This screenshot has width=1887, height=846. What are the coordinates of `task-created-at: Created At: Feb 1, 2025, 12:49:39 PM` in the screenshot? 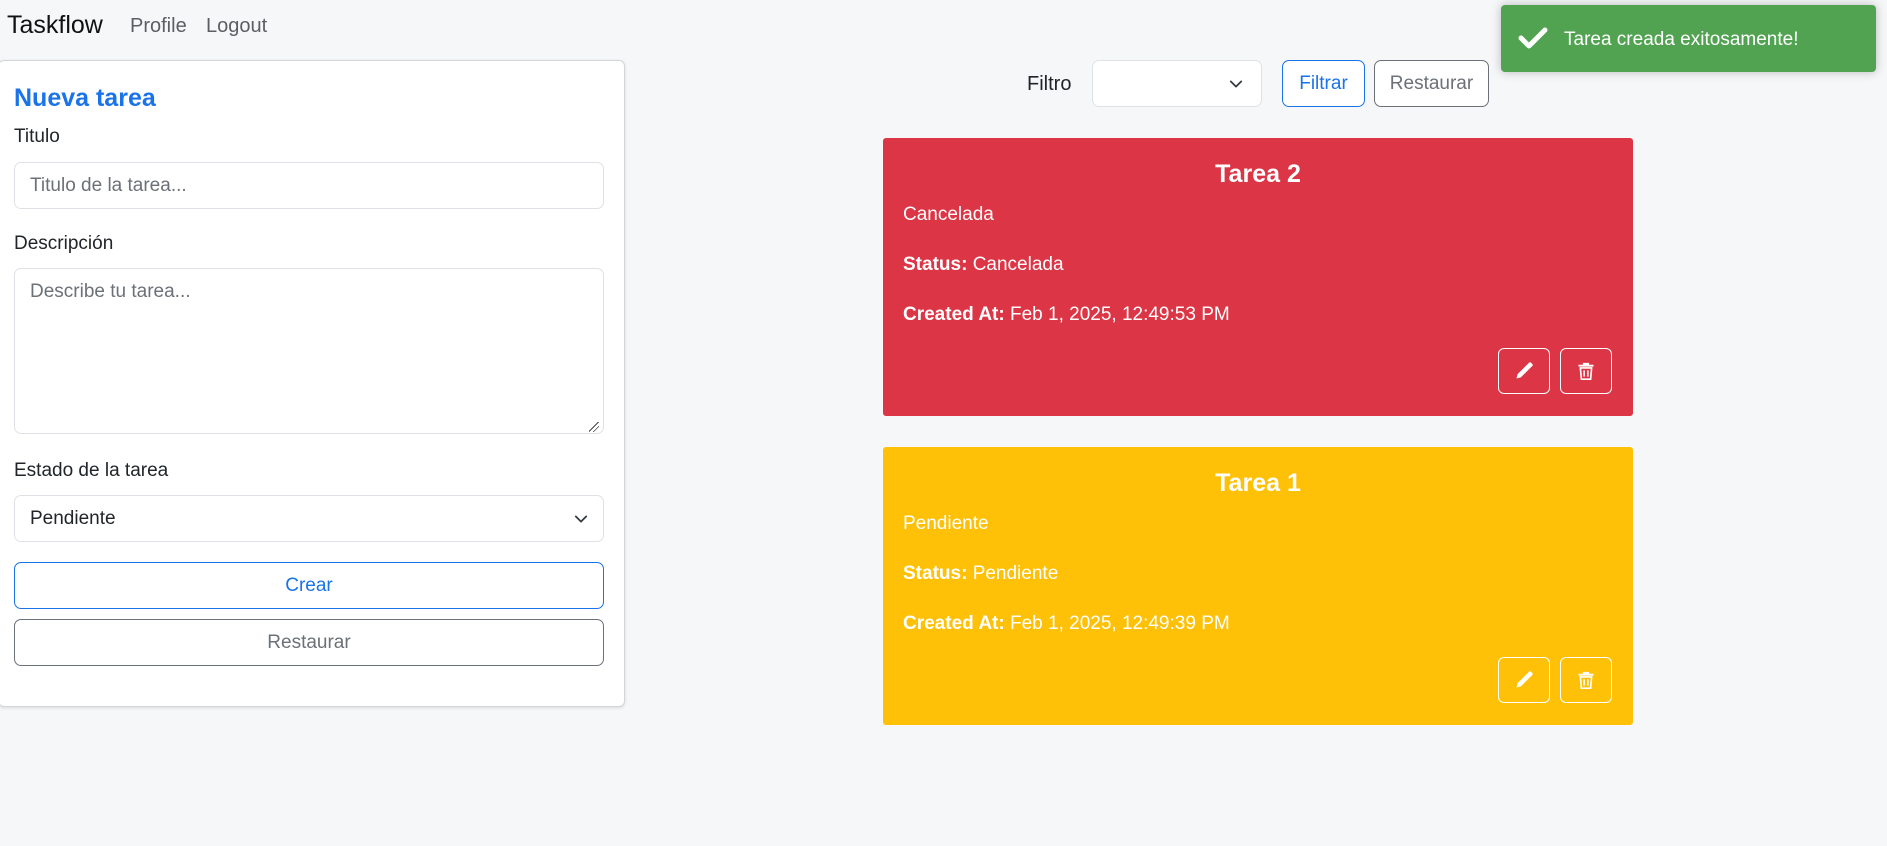 It's located at (1066, 624).